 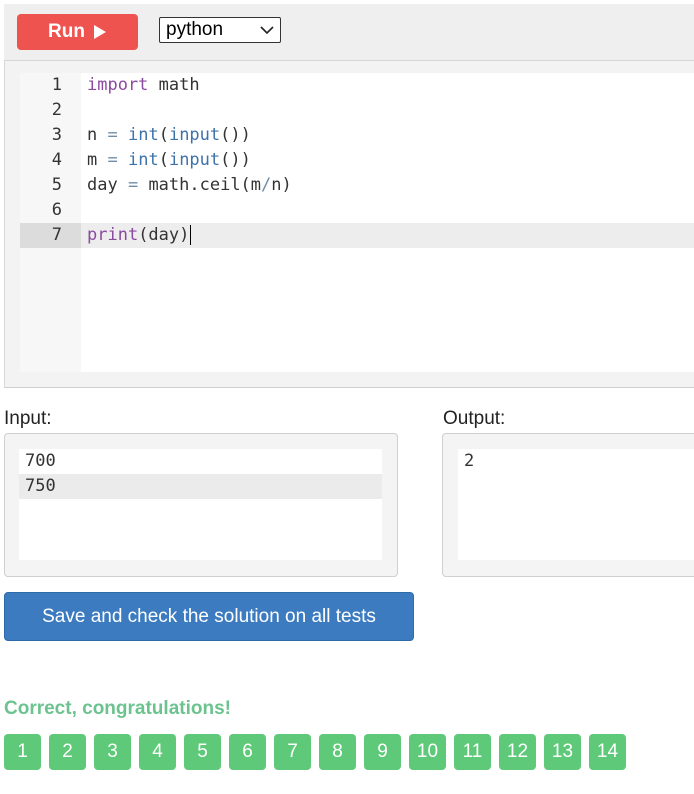 What do you see at coordinates (56, 110) in the screenshot?
I see `line-number: 2` at bounding box center [56, 110].